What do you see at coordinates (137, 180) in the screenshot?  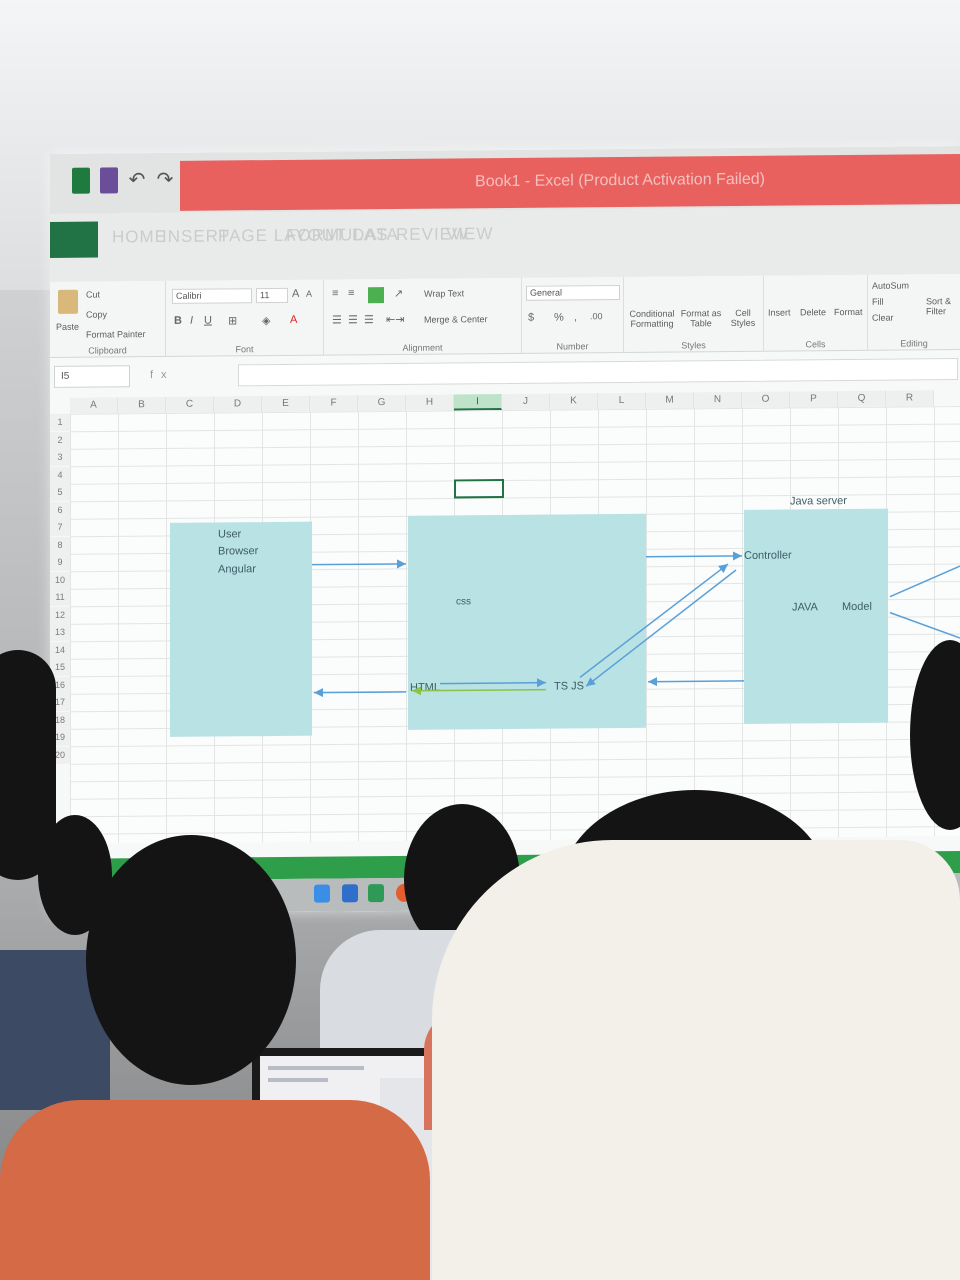 I see `undo-icon: ↶` at bounding box center [137, 180].